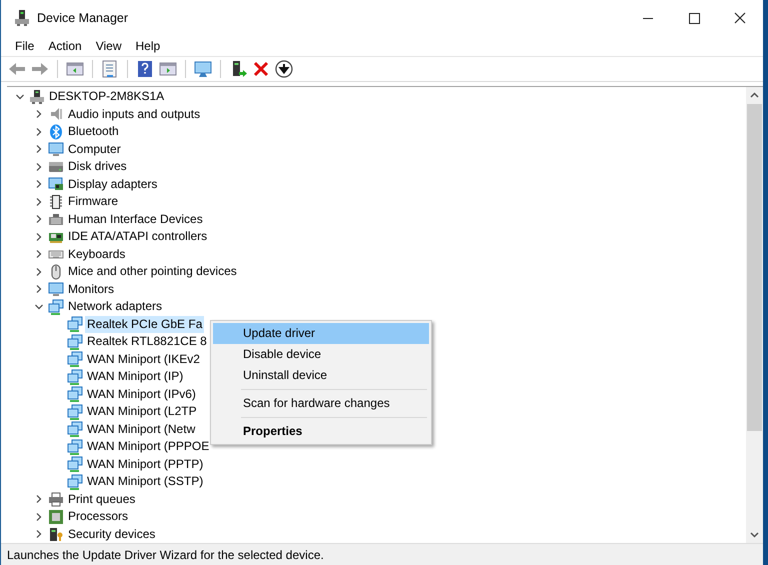 The image size is (768, 565). I want to click on tree-item: WAN Miniport (IKEv2, so click(143, 359).